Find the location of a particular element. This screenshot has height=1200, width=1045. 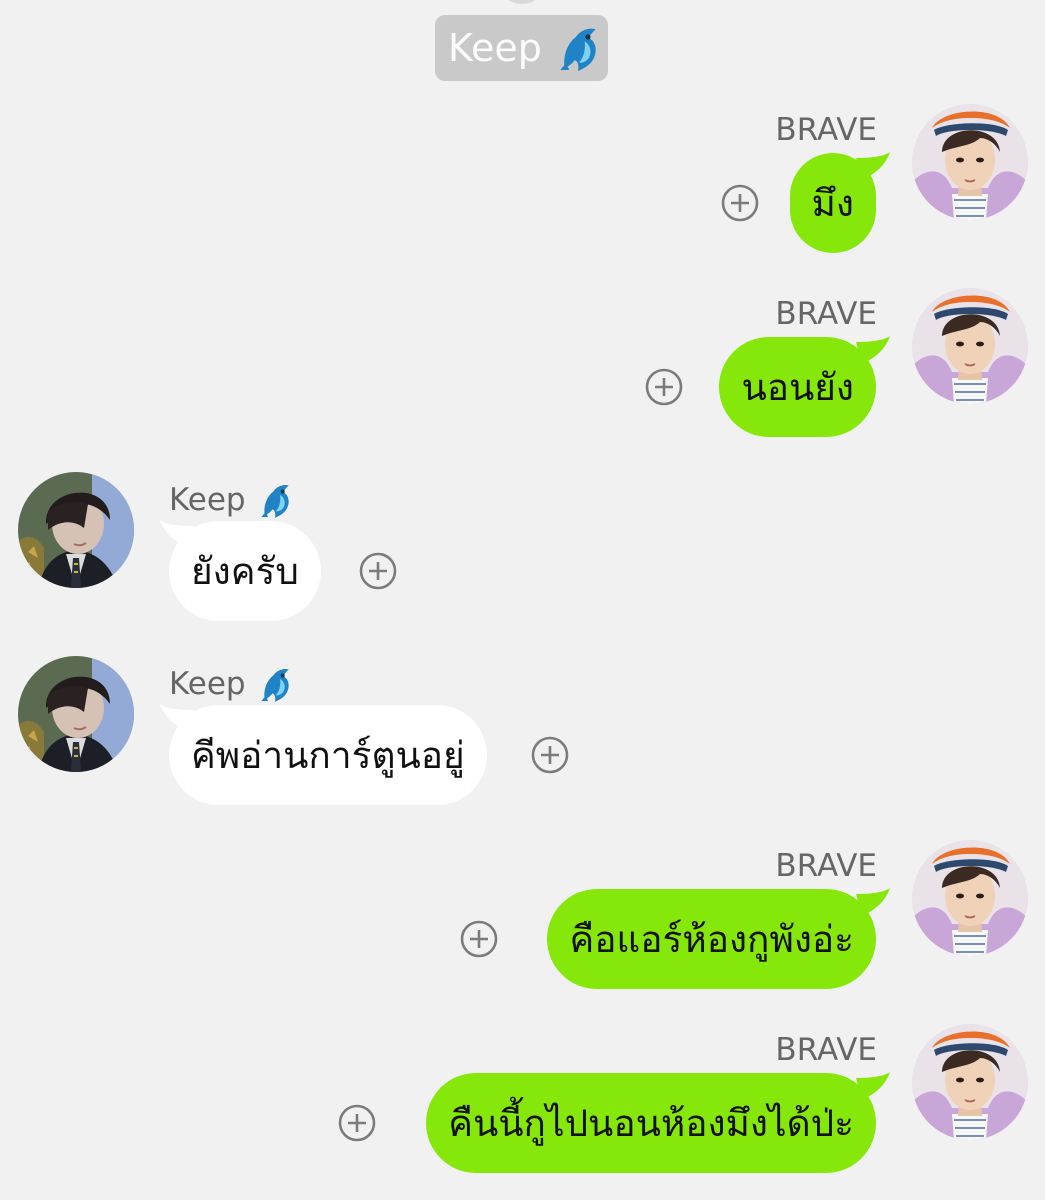

message-text: มึง is located at coordinates (832, 203).